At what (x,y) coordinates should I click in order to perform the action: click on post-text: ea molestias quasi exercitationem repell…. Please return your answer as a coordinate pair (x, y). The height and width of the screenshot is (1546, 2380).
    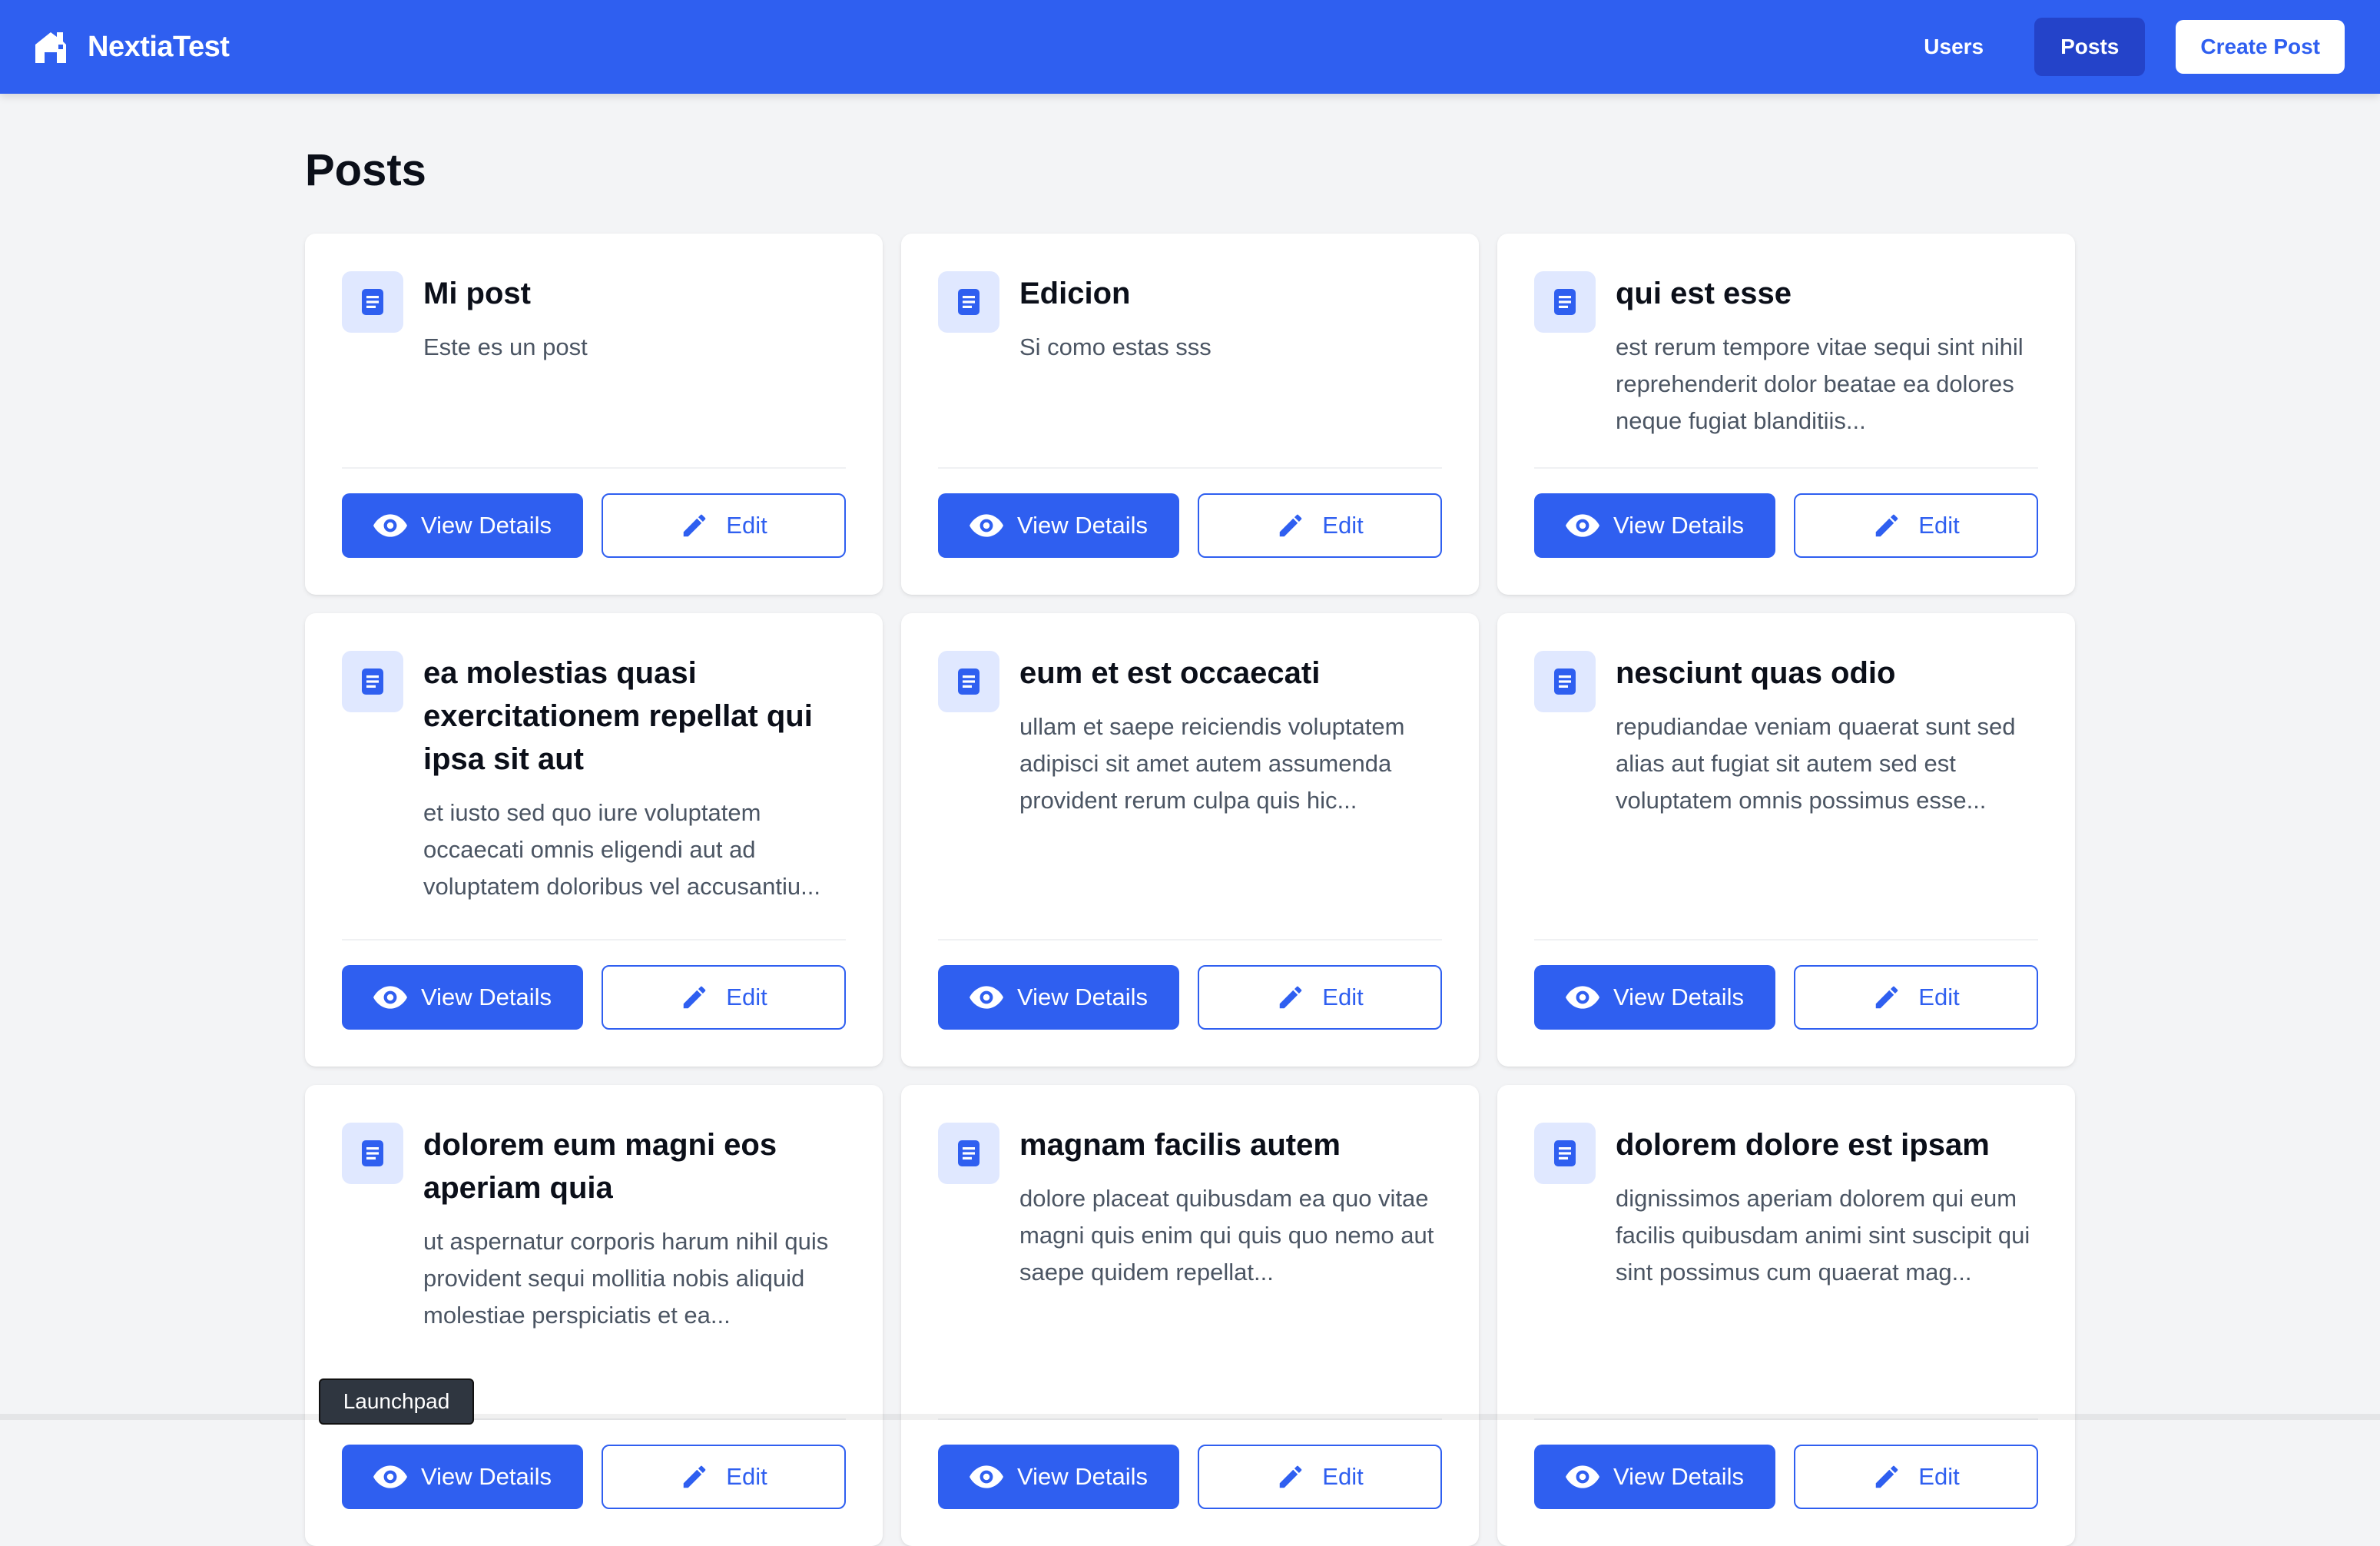
    Looking at the image, I should click on (634, 777).